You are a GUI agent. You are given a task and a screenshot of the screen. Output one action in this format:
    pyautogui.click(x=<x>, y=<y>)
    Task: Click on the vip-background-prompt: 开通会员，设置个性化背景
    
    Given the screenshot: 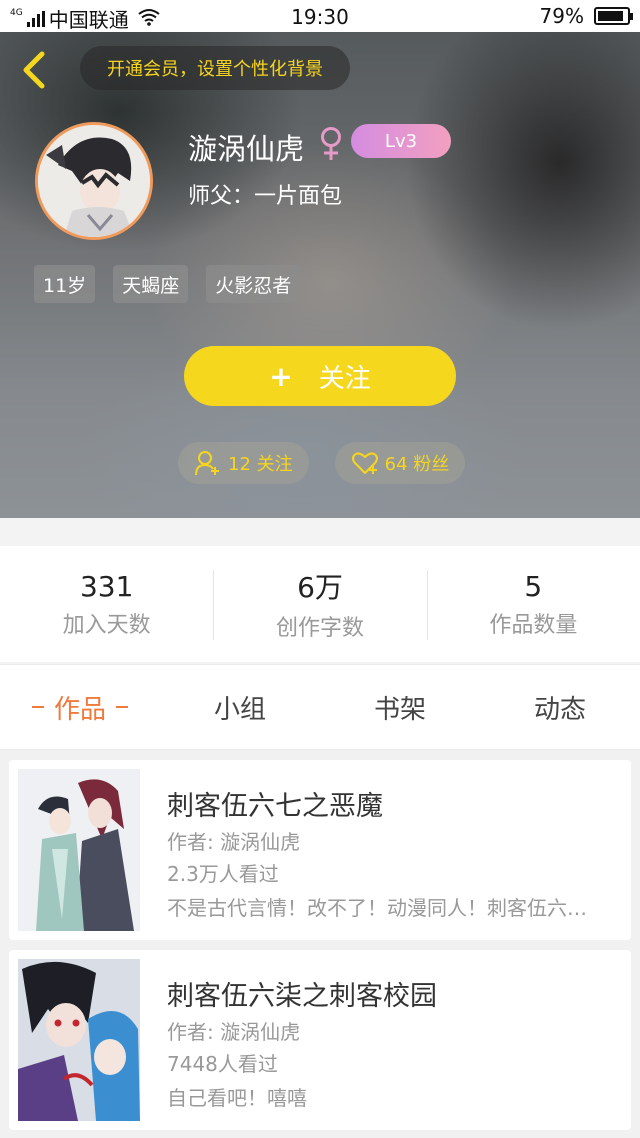 What is the action you would take?
    pyautogui.click(x=215, y=68)
    